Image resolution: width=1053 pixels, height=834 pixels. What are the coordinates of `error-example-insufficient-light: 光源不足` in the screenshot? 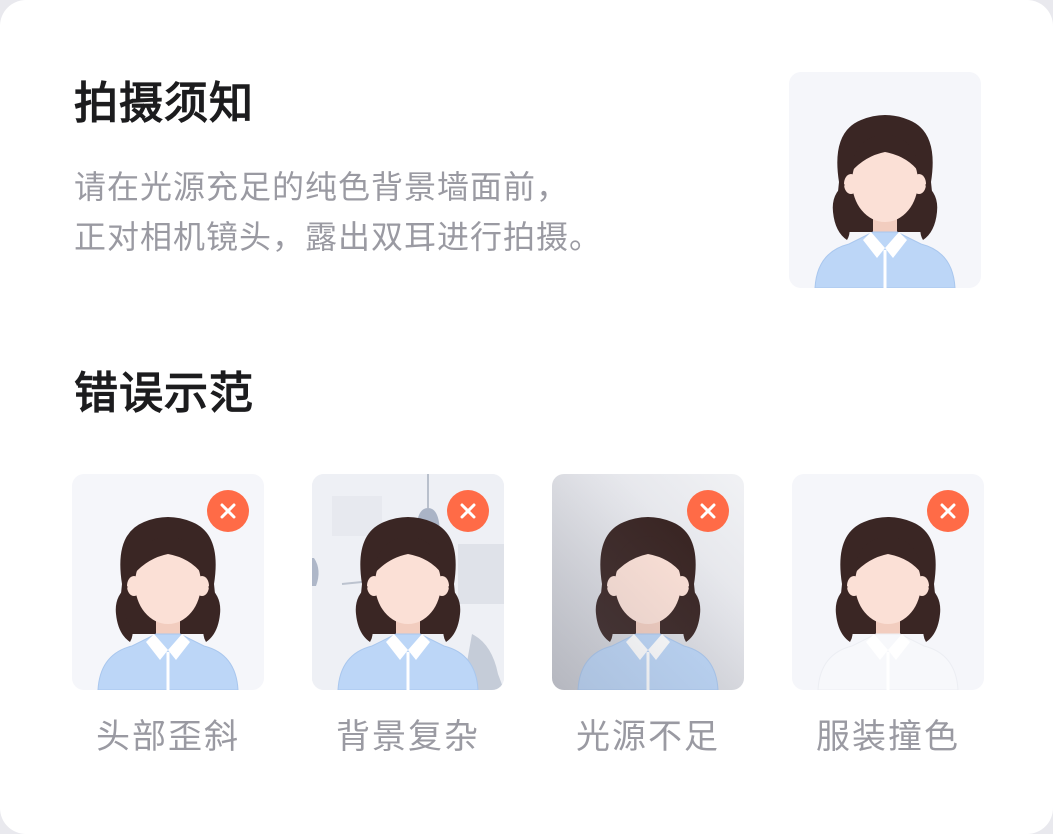 It's located at (648, 617).